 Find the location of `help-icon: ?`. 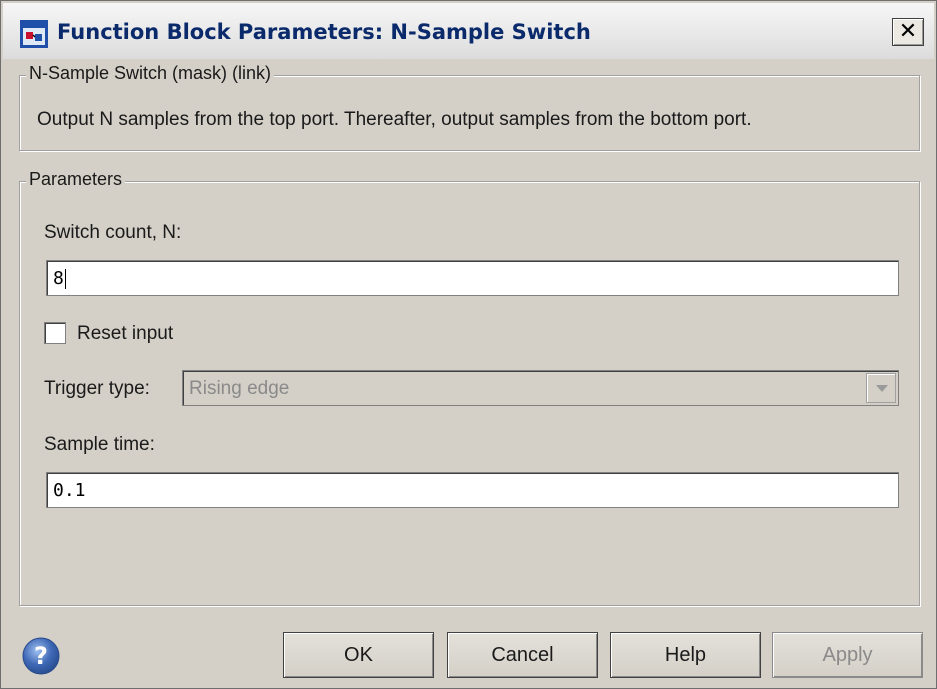

help-icon: ? is located at coordinates (41, 656).